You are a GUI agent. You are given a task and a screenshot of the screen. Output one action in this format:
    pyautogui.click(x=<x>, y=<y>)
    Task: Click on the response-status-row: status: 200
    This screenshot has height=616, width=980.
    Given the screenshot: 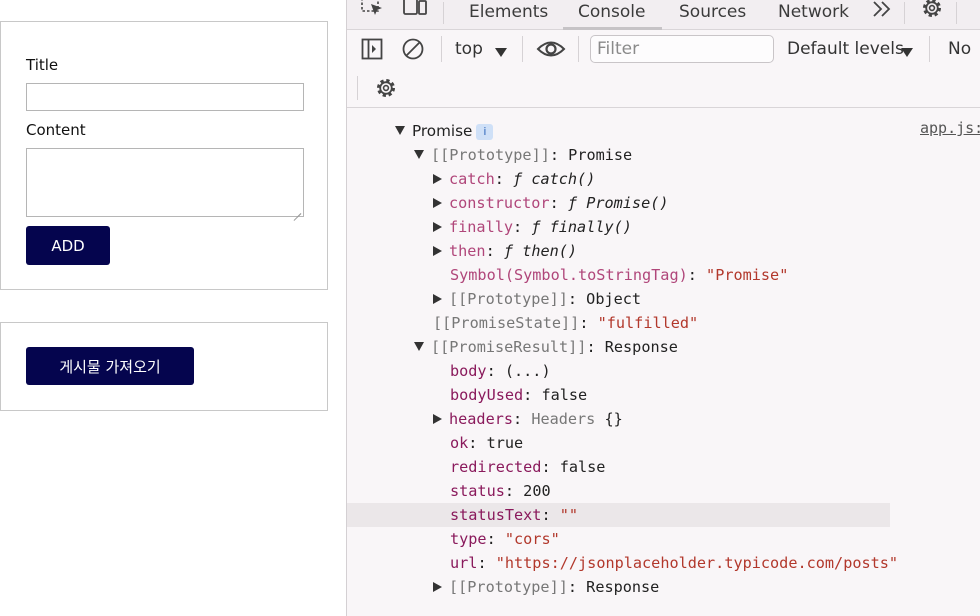 What is the action you would take?
    pyautogui.click(x=500, y=491)
    